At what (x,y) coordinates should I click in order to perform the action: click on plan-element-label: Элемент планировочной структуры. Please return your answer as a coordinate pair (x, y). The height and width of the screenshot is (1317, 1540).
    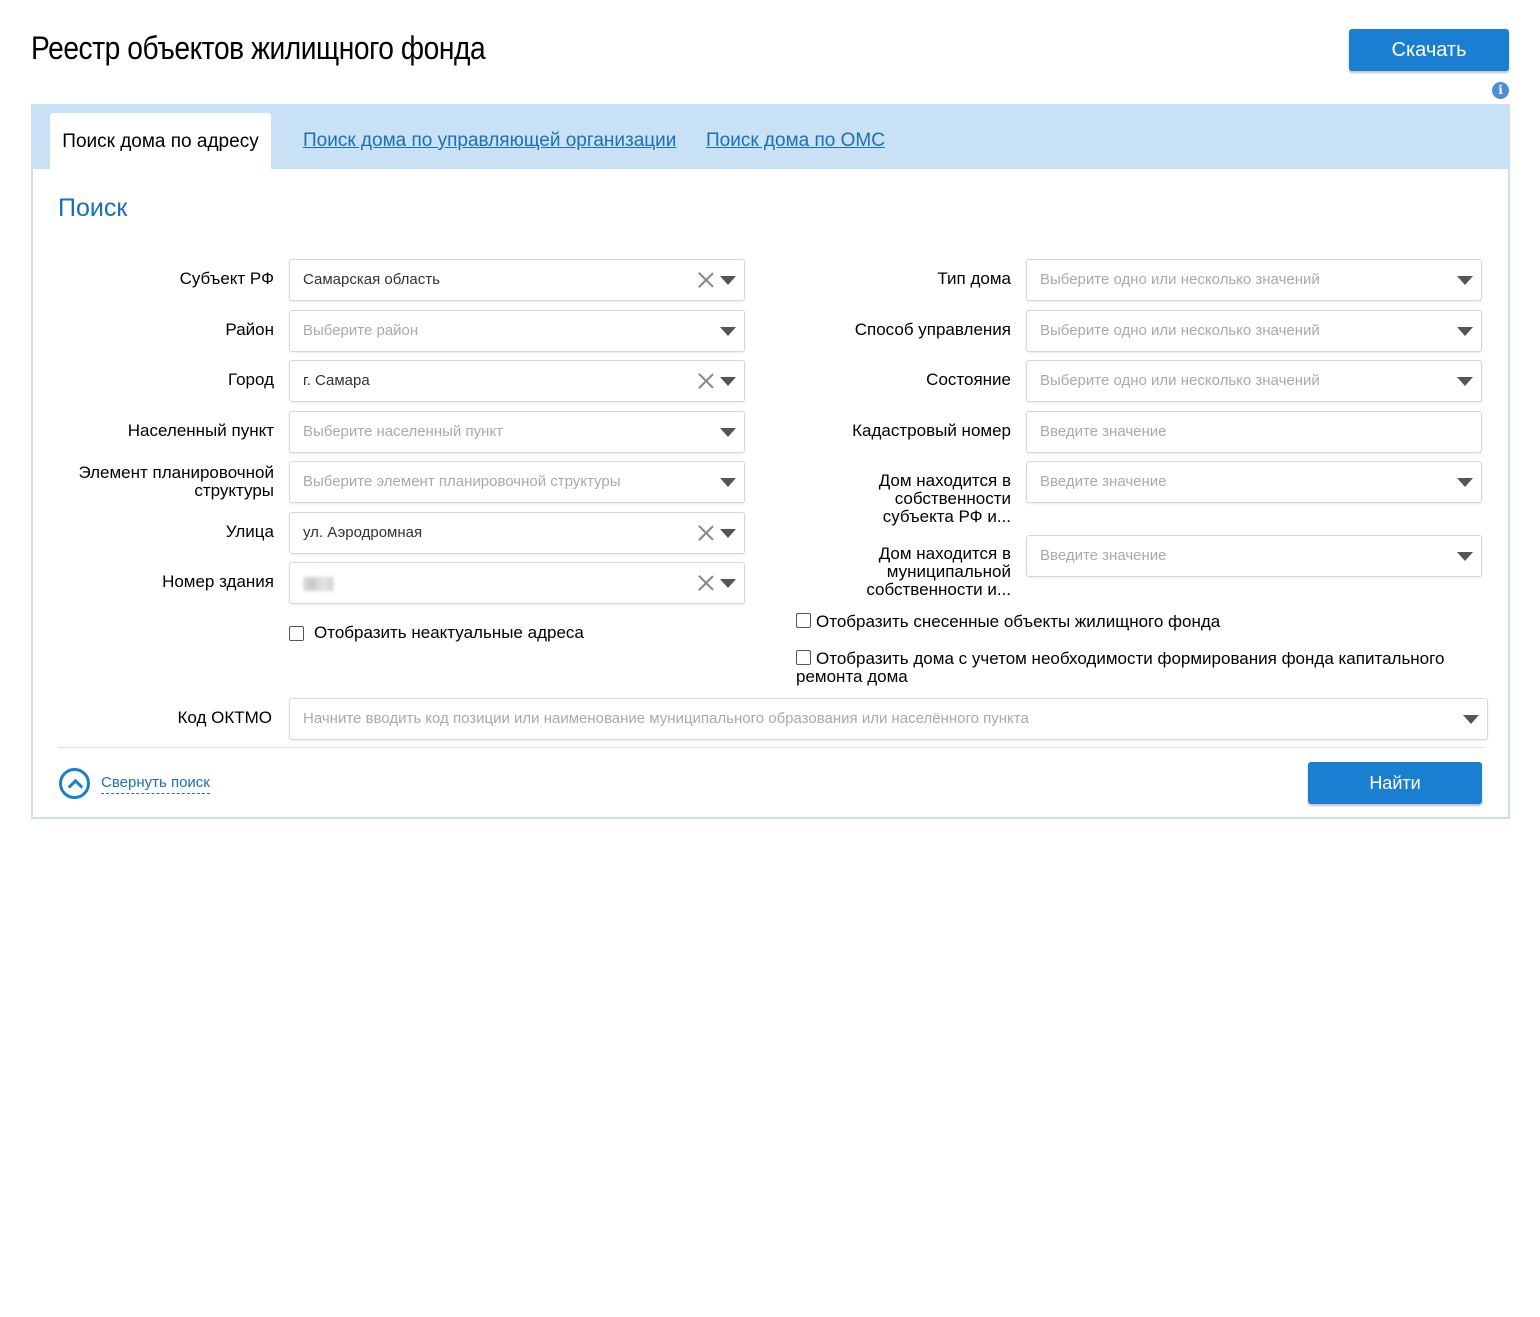
    Looking at the image, I should click on (176, 481).